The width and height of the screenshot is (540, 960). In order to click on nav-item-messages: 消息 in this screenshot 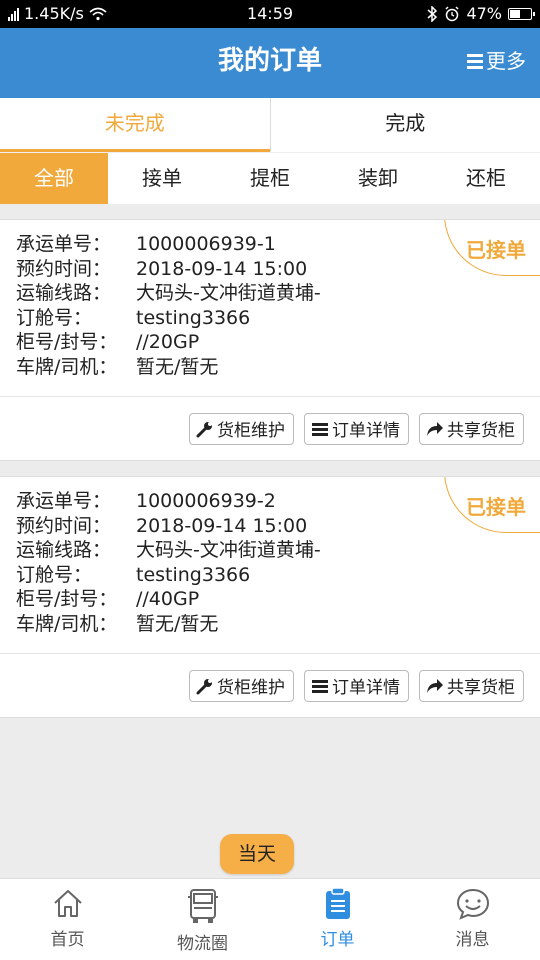, I will do `click(472, 919)`.